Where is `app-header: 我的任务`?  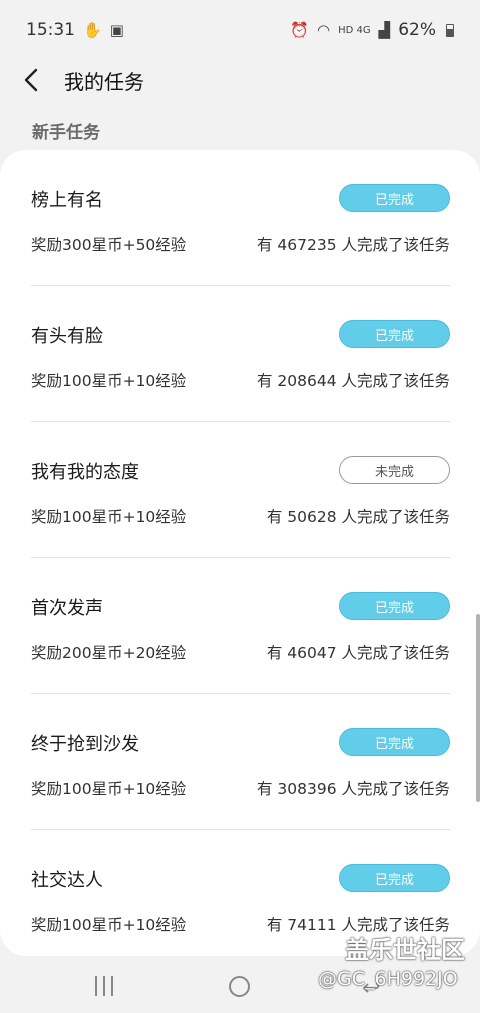
app-header: 我的任务 is located at coordinates (240, 80).